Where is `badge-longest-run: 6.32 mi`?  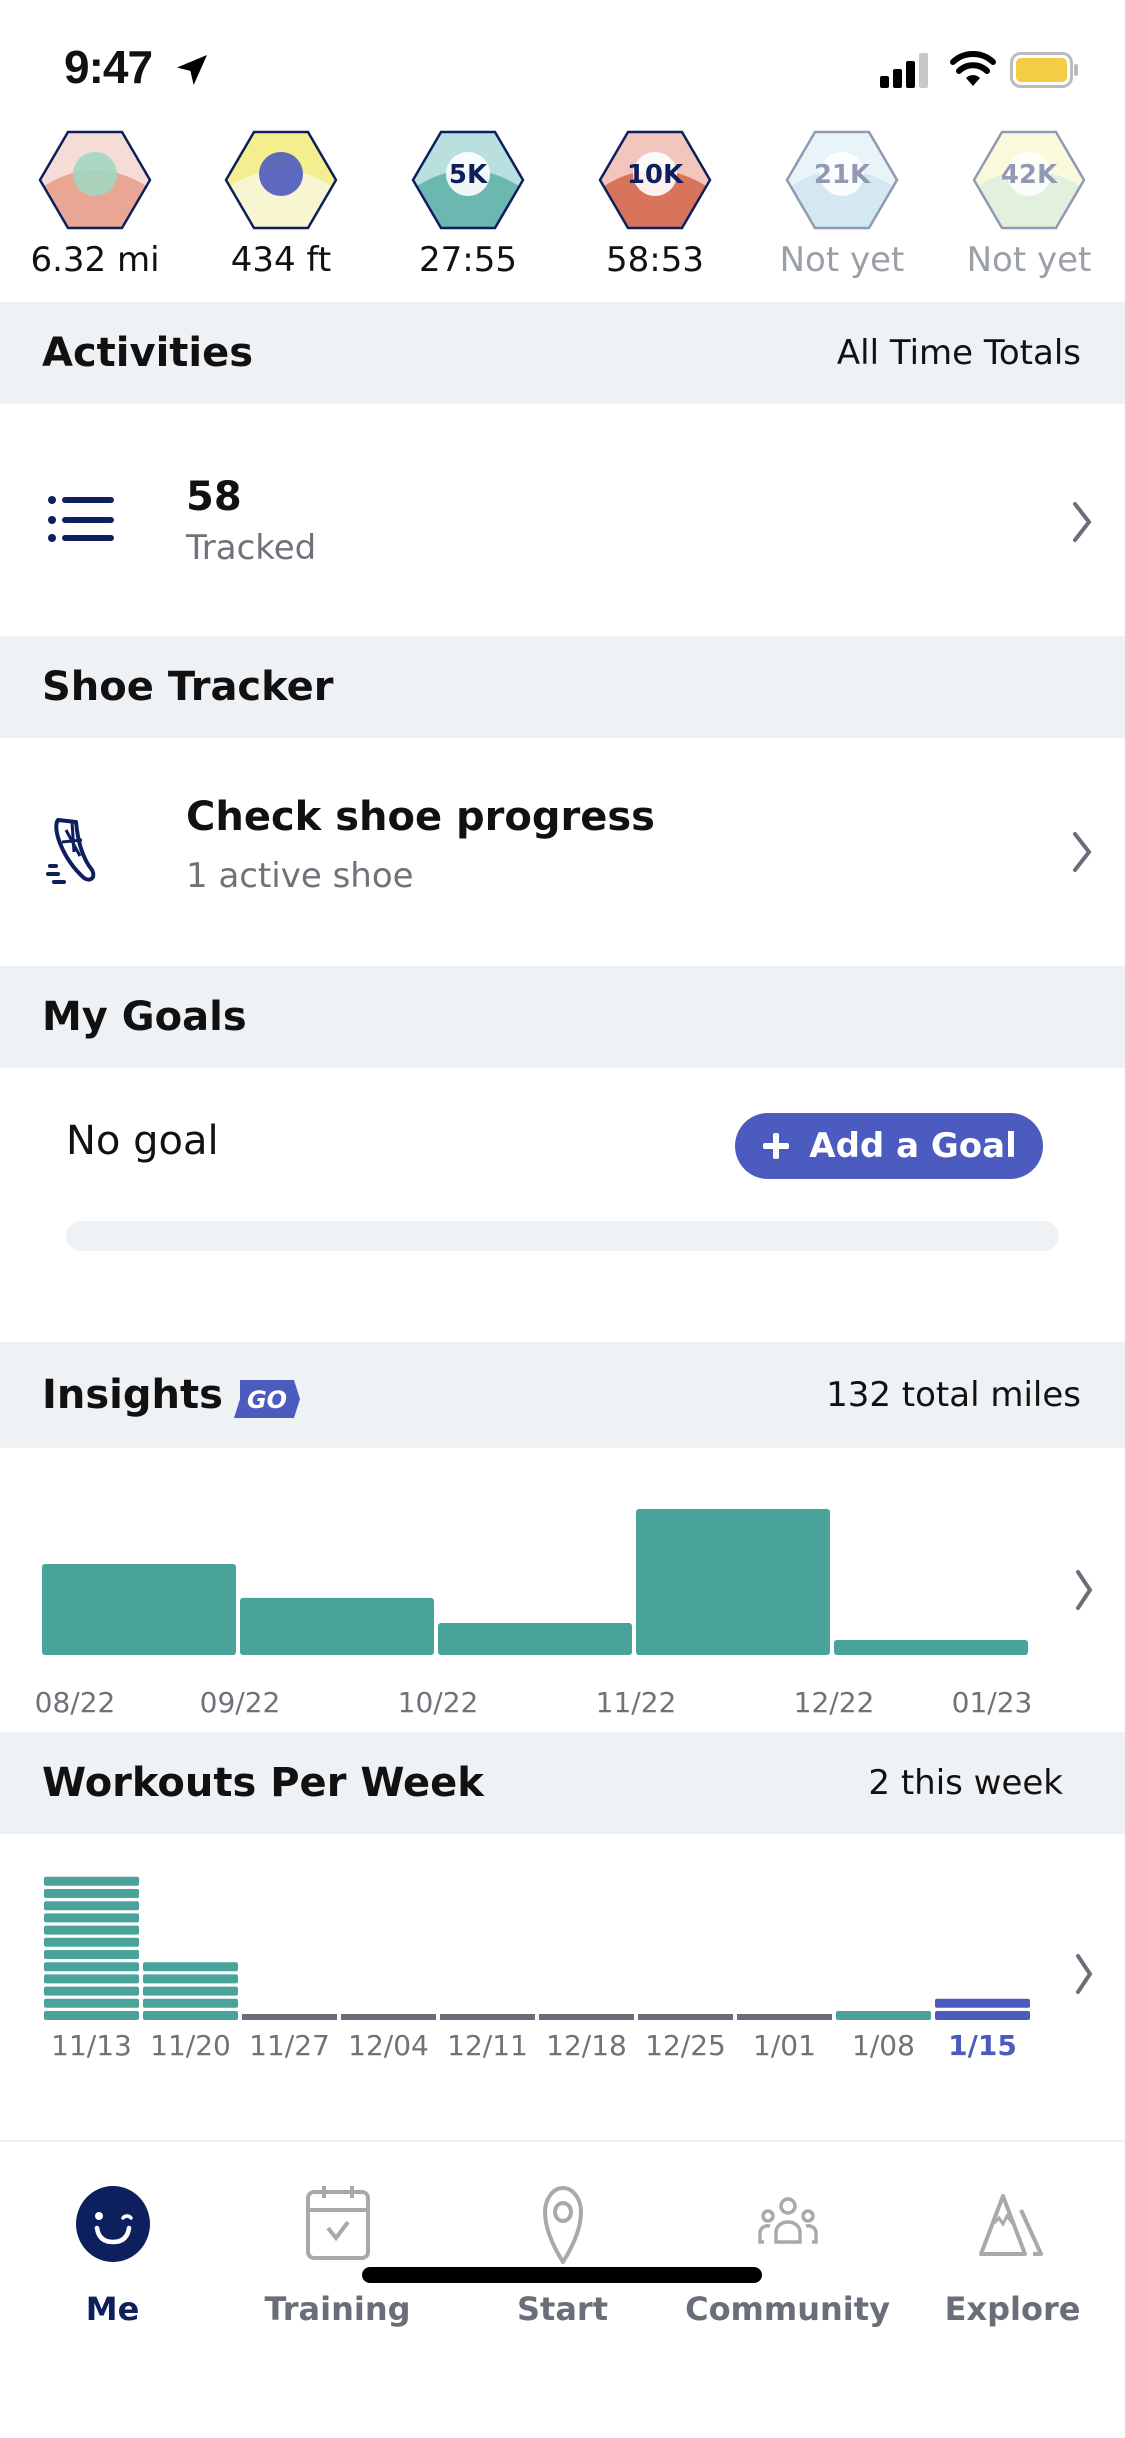
badge-longest-run: 6.32 mi is located at coordinates (95, 215).